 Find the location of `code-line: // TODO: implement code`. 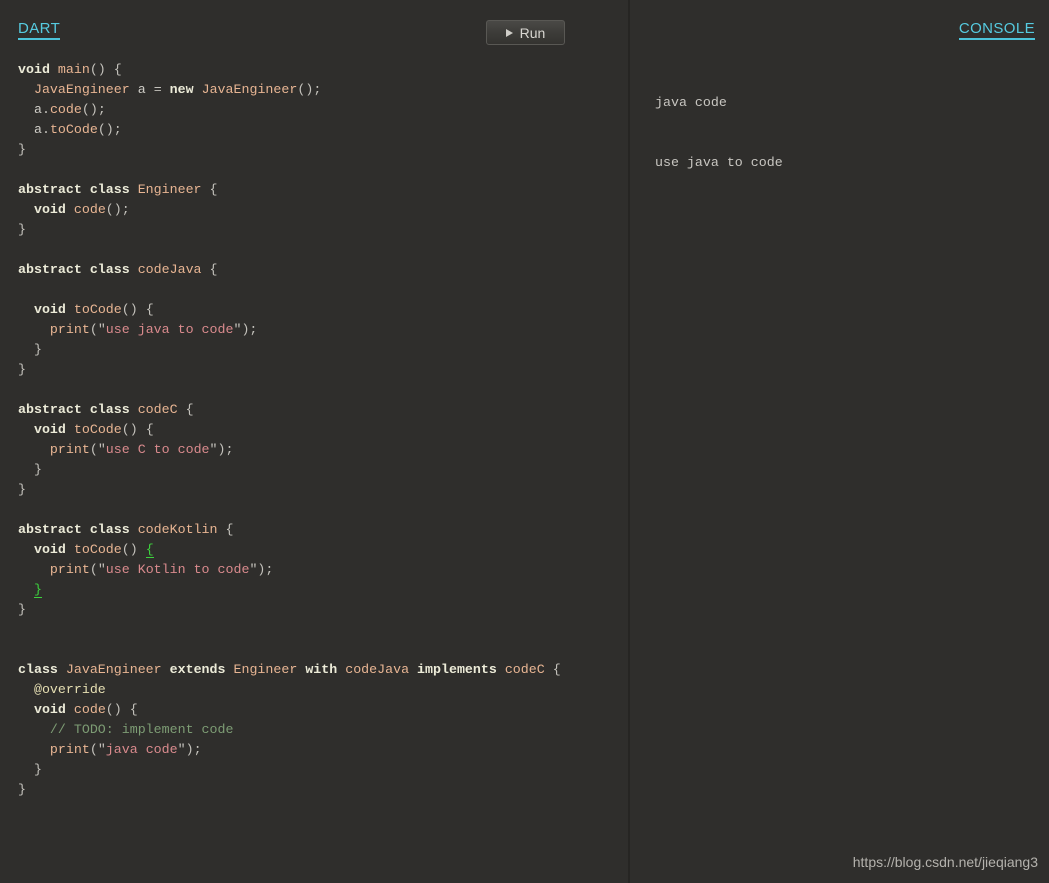

code-line: // TODO: implement code is located at coordinates (141, 729).